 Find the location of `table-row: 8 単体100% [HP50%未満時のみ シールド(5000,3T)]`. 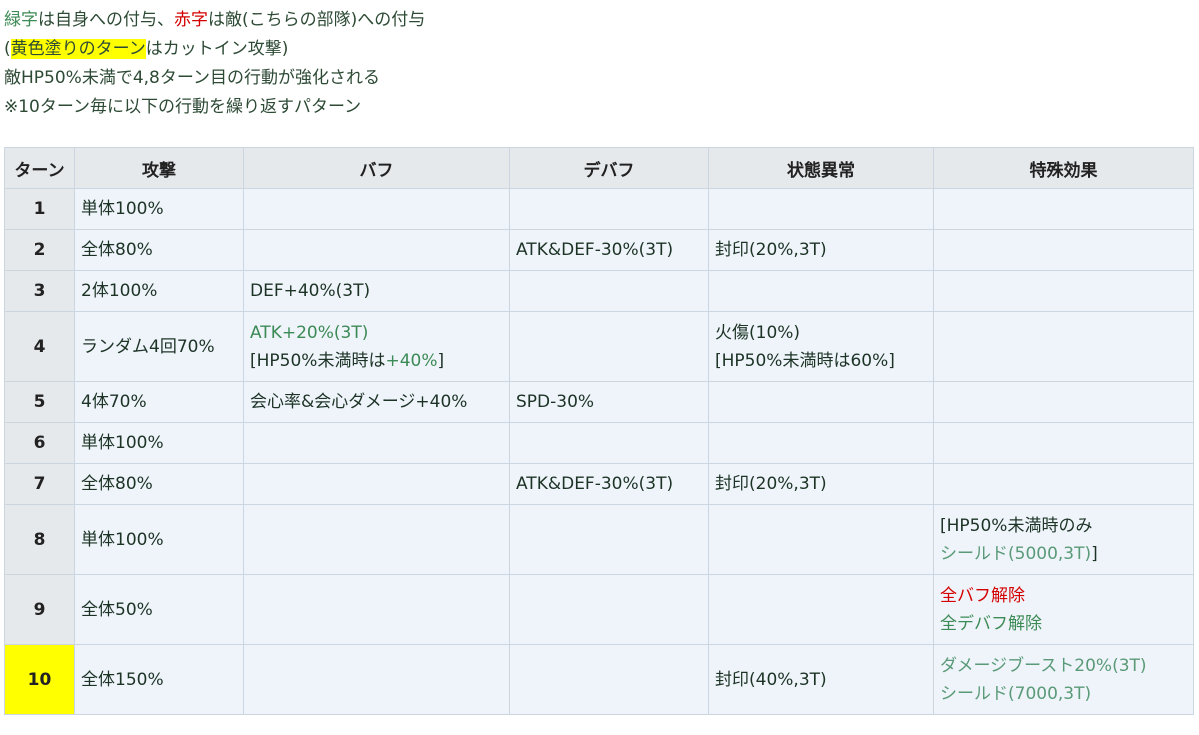

table-row: 8 単体100% [HP50%未満時のみ シールド(5000,3T)] is located at coordinates (599, 539).